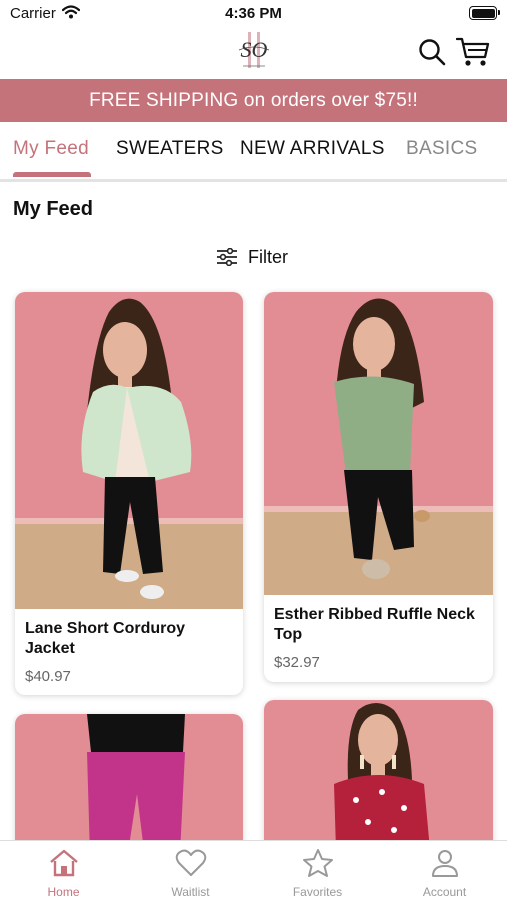 The height and width of the screenshot is (900, 507). I want to click on boutique-logo-icon: SO, so click(254, 51).